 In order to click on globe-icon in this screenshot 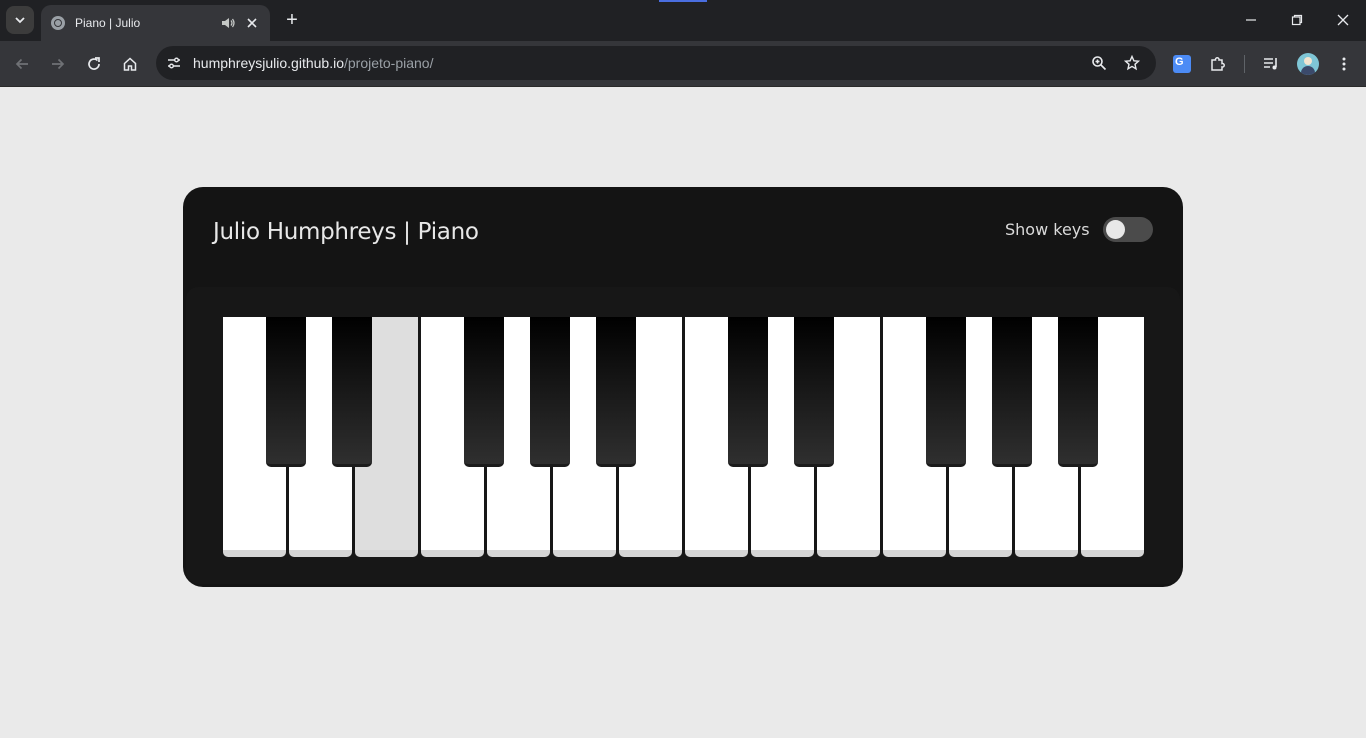, I will do `click(58, 23)`.